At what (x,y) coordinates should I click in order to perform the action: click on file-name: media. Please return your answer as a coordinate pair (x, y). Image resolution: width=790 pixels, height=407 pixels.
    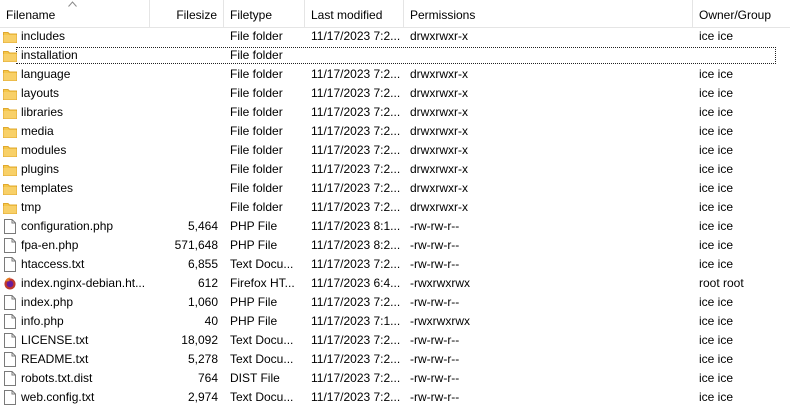
    Looking at the image, I should click on (37, 131).